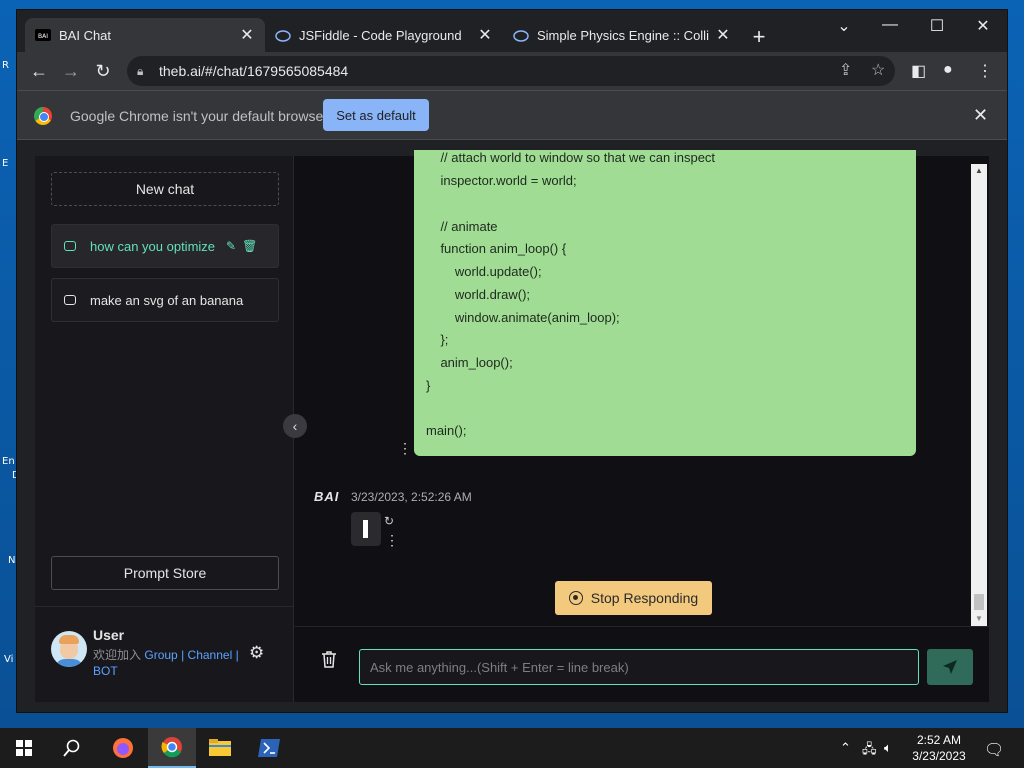 Image resolution: width=1024 pixels, height=768 pixels. Describe the element at coordinates (389, 521) in the screenshot. I see `refresh-icon: ↻` at that location.